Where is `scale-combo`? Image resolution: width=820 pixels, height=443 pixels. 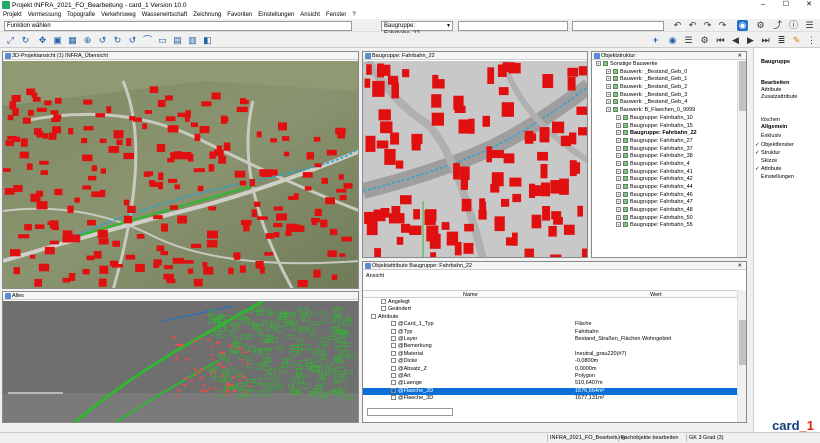
scale-combo is located at coordinates (618, 26).